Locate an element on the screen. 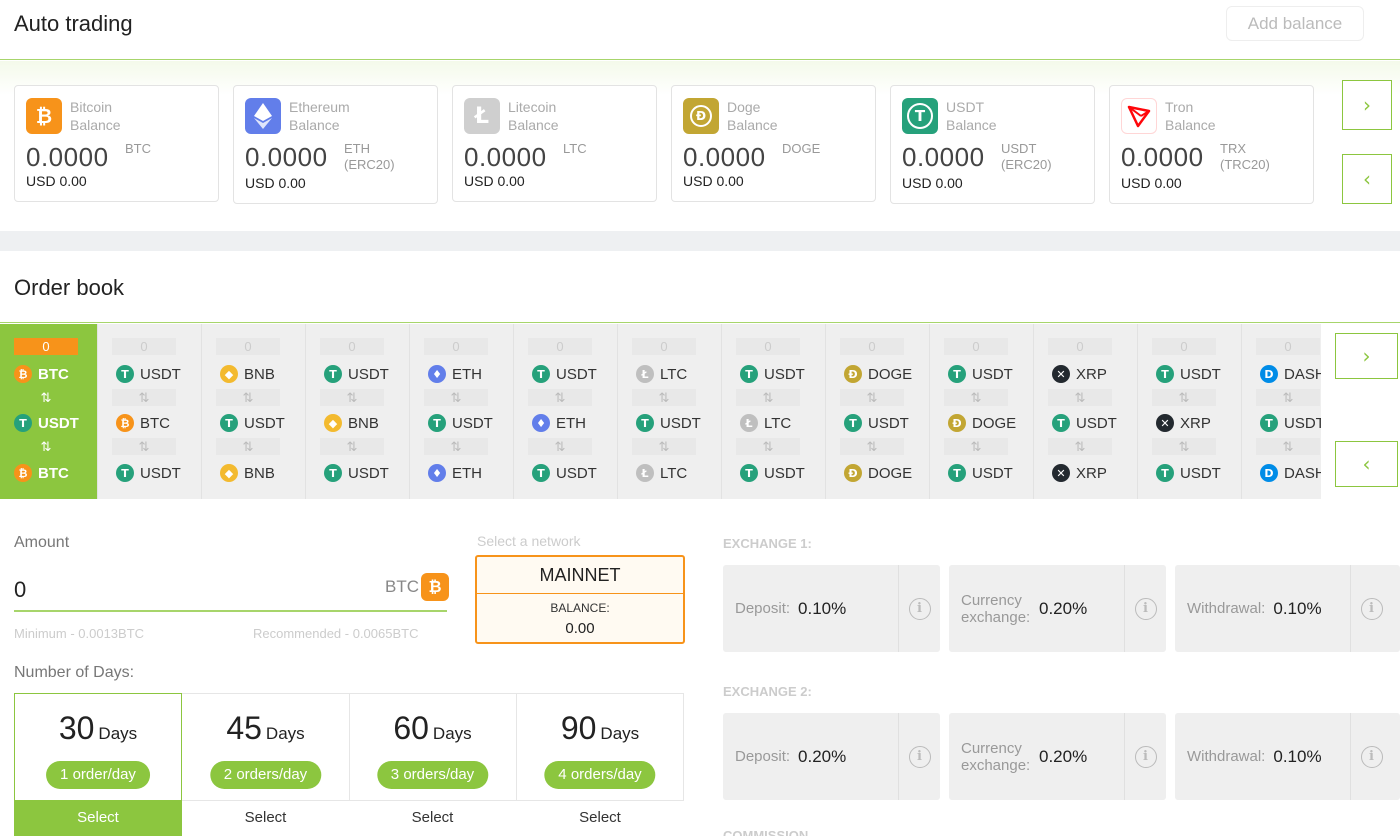 This screenshot has width=1400, height=836. orders-per-day-badge: 1 order/day is located at coordinates (98, 775).